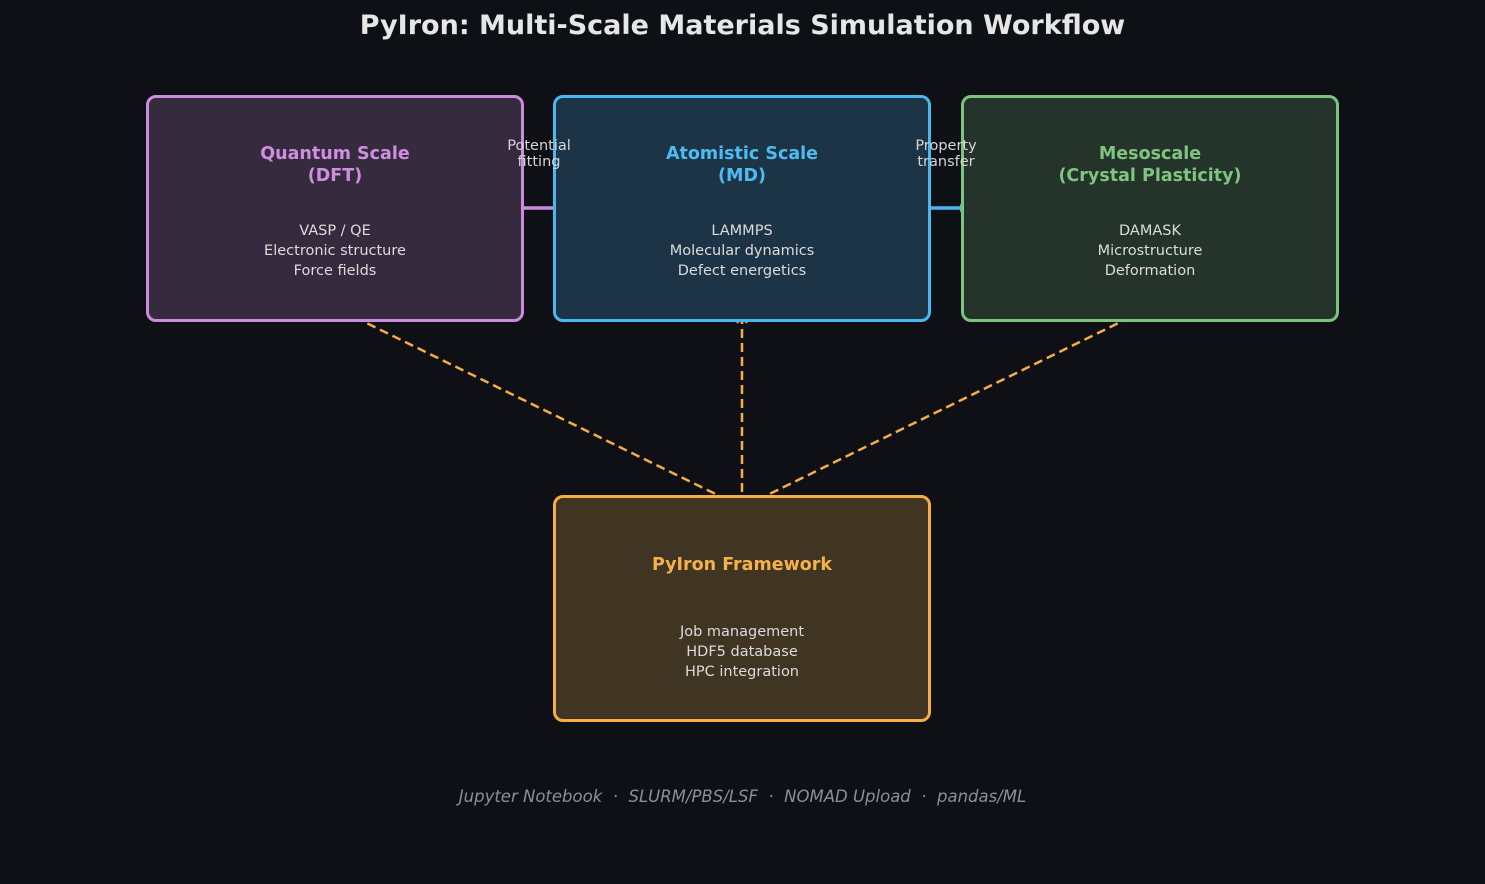 This screenshot has height=884, width=1485. I want to click on quantum-line-2: Electronic structure, so click(335, 251).